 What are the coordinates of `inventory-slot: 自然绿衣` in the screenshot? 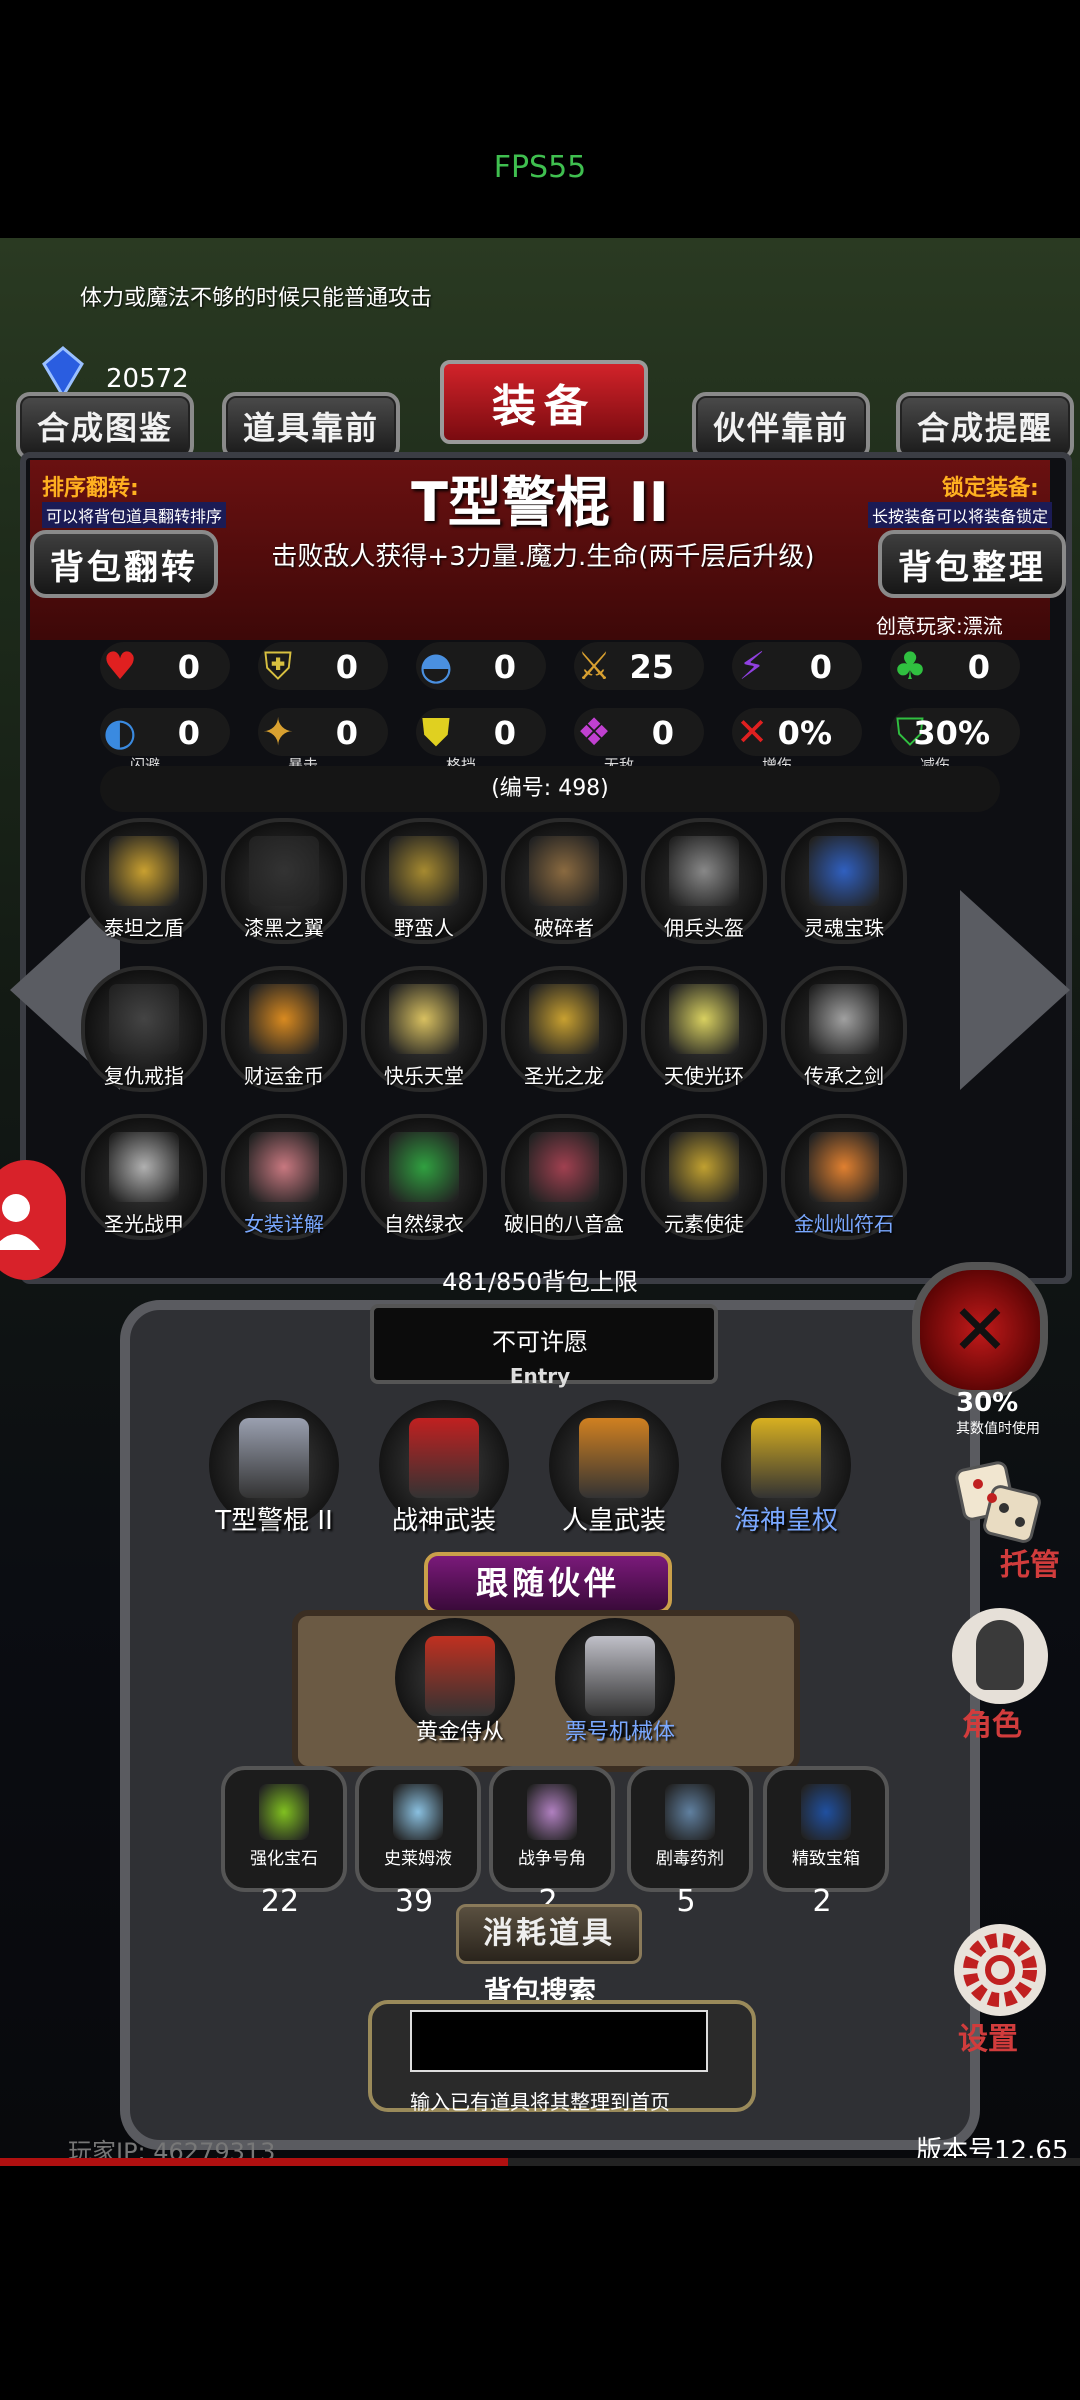 It's located at (424, 1177).